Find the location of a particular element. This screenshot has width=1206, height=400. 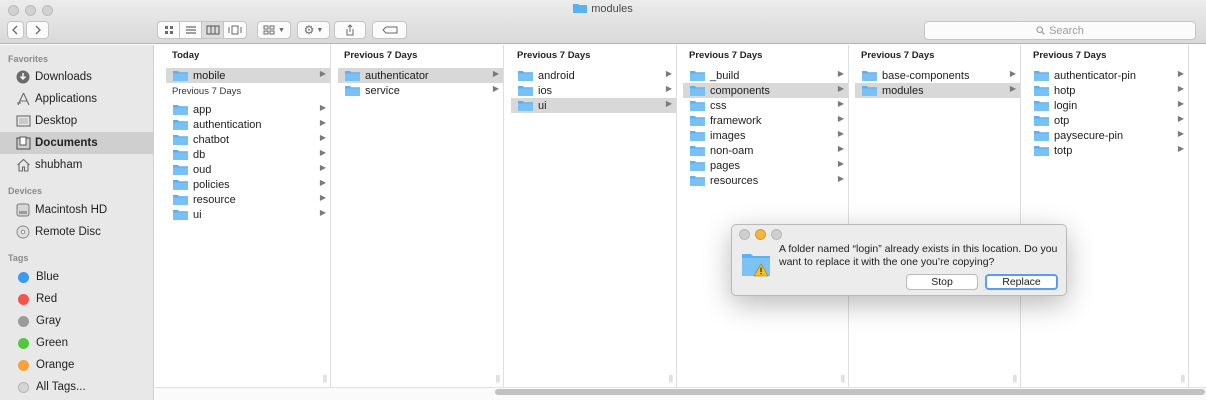

sidebar-item-label: Green is located at coordinates (52, 343).